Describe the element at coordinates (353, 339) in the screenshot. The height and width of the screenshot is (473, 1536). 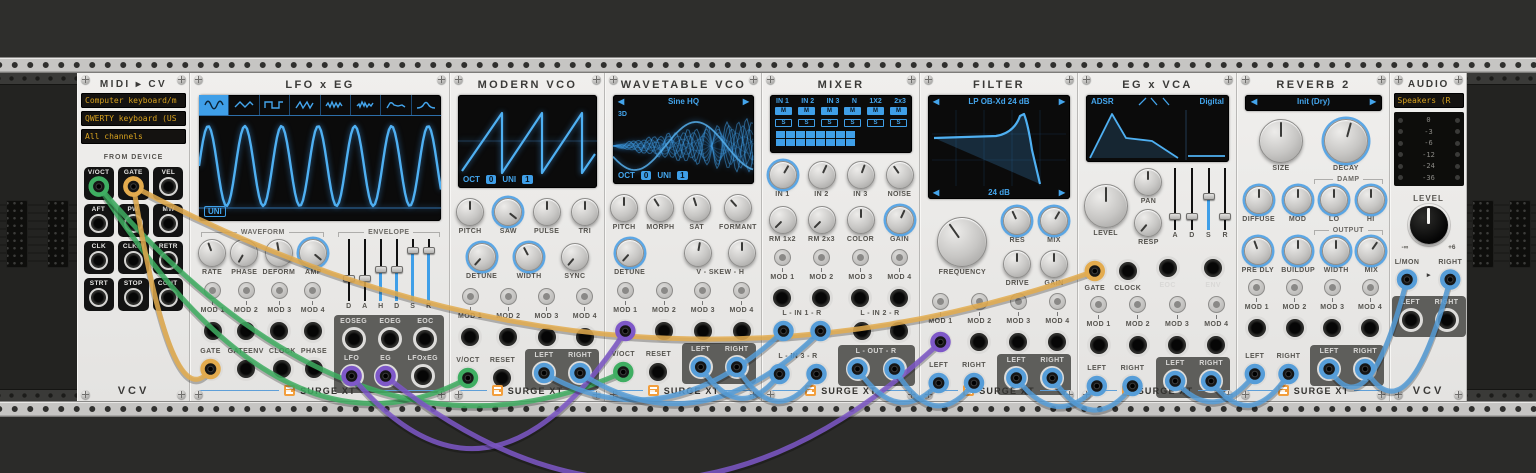
I see `jack-eoseg` at that location.